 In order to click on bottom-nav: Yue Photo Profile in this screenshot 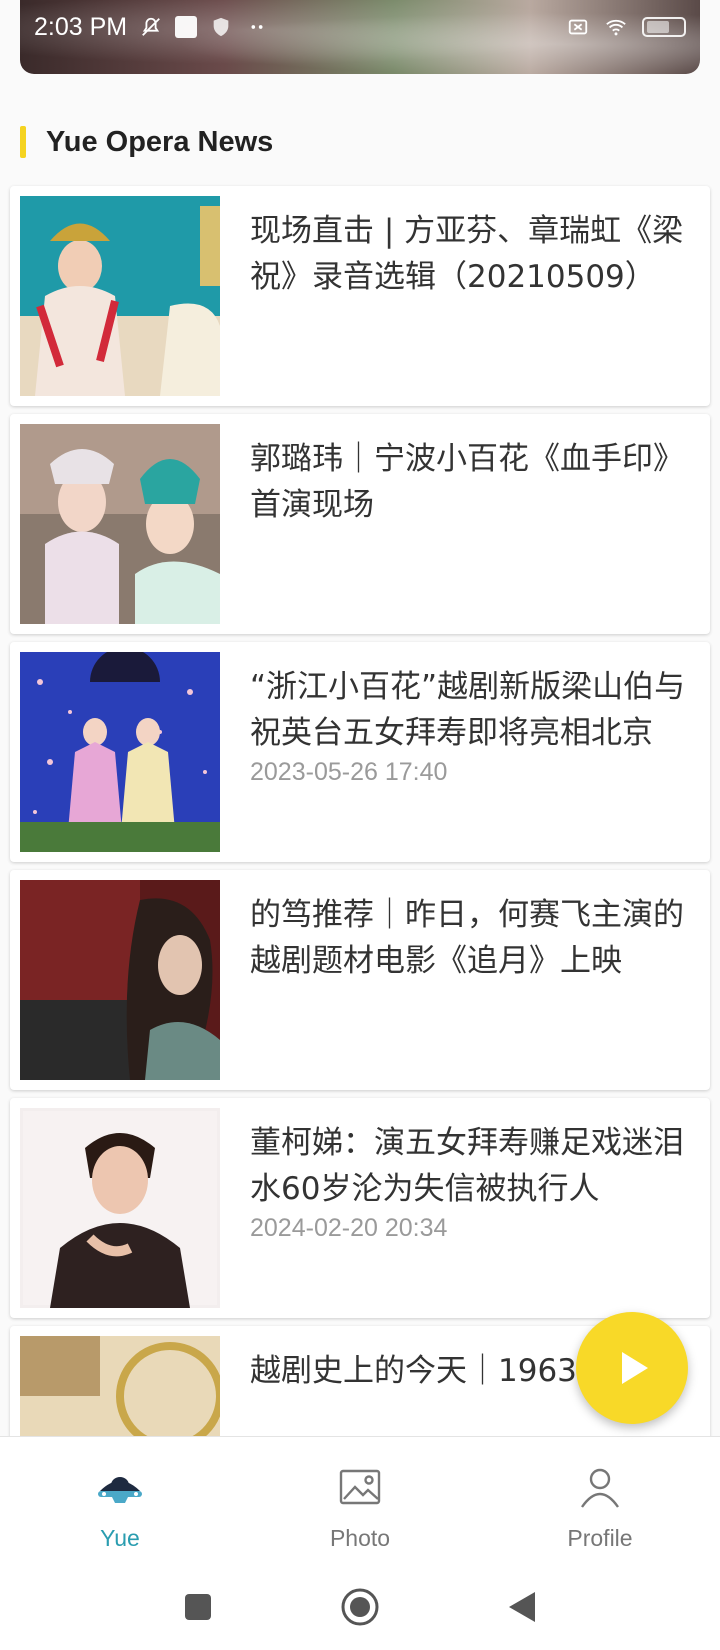, I will do `click(360, 1500)`.